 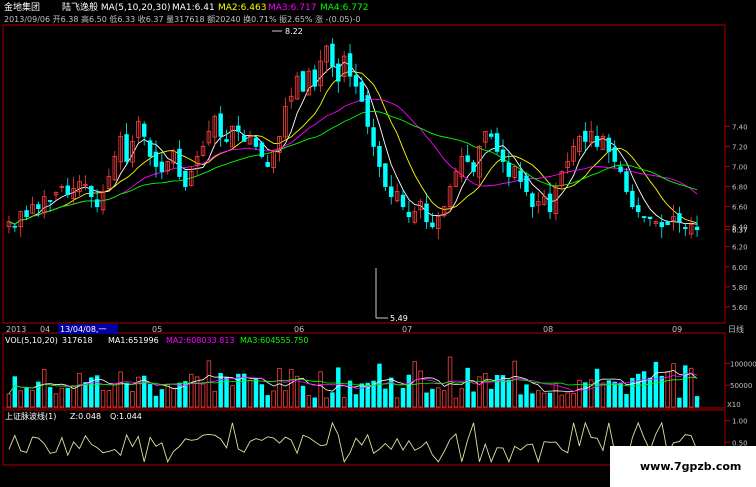 I want to click on stock-name: 金地集团, so click(x=22, y=7).